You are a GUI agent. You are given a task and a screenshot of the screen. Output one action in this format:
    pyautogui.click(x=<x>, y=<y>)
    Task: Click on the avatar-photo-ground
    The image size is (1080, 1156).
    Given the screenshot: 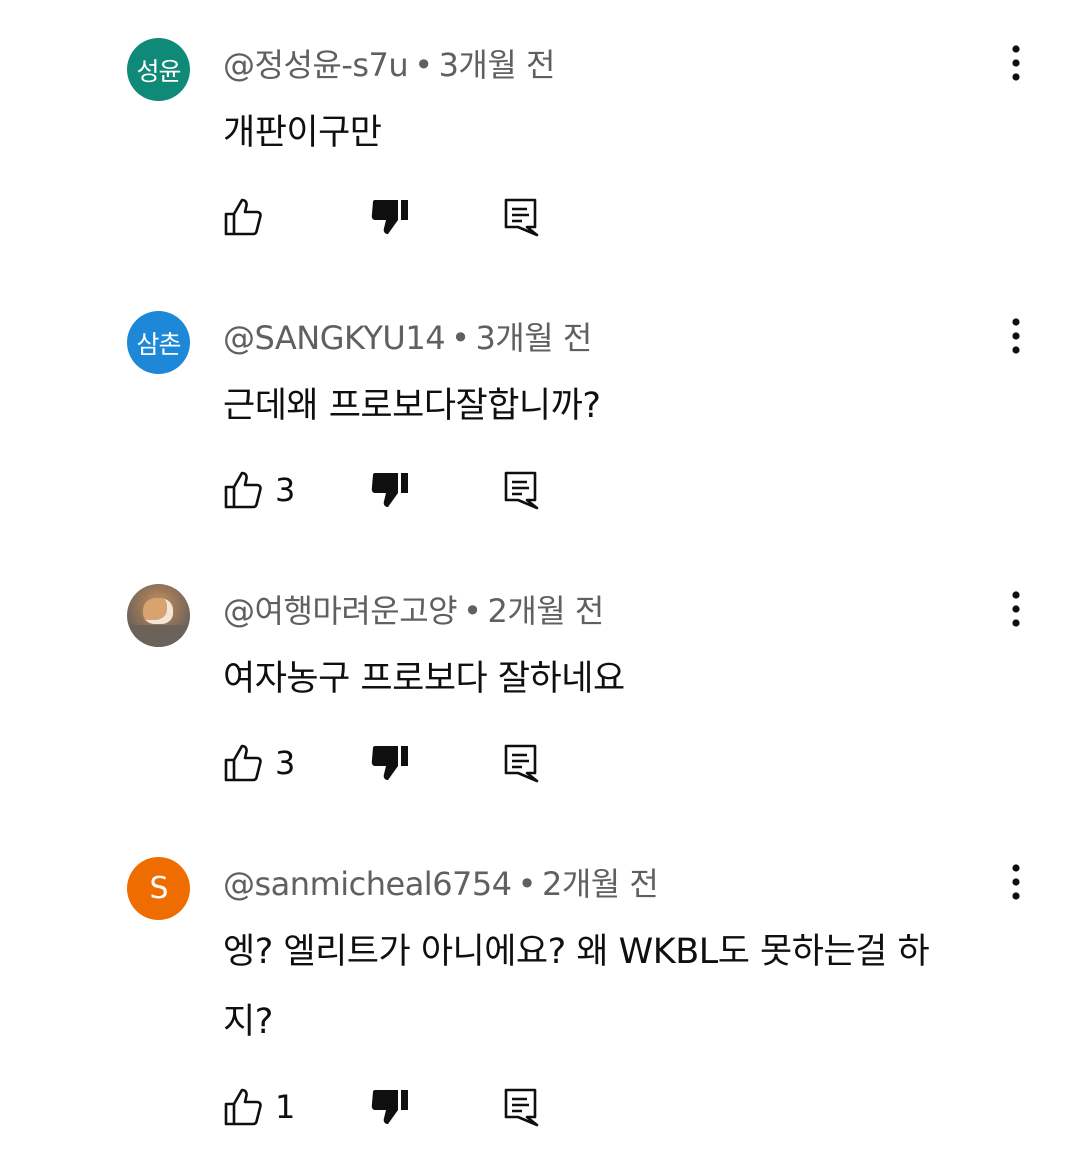 What is the action you would take?
    pyautogui.click(x=158, y=636)
    